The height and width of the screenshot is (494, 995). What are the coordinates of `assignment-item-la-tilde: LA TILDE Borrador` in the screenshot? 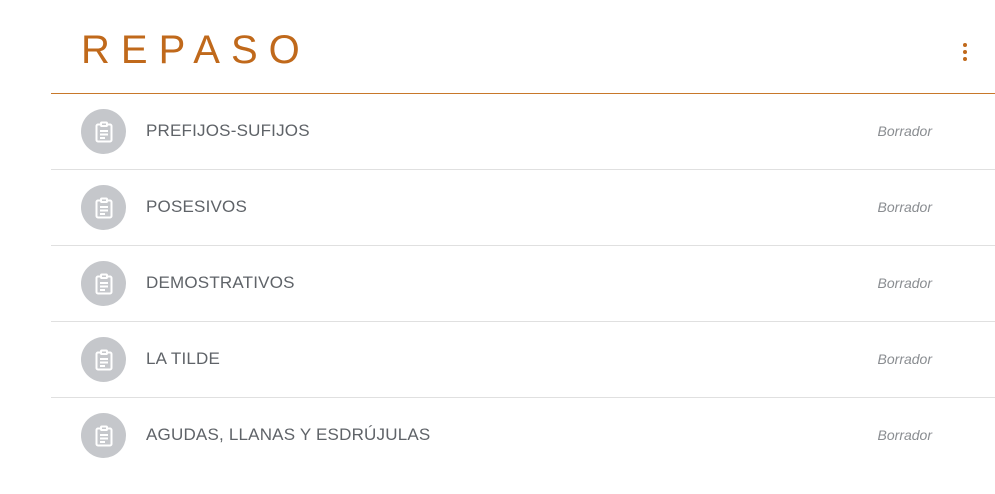 It's located at (523, 360).